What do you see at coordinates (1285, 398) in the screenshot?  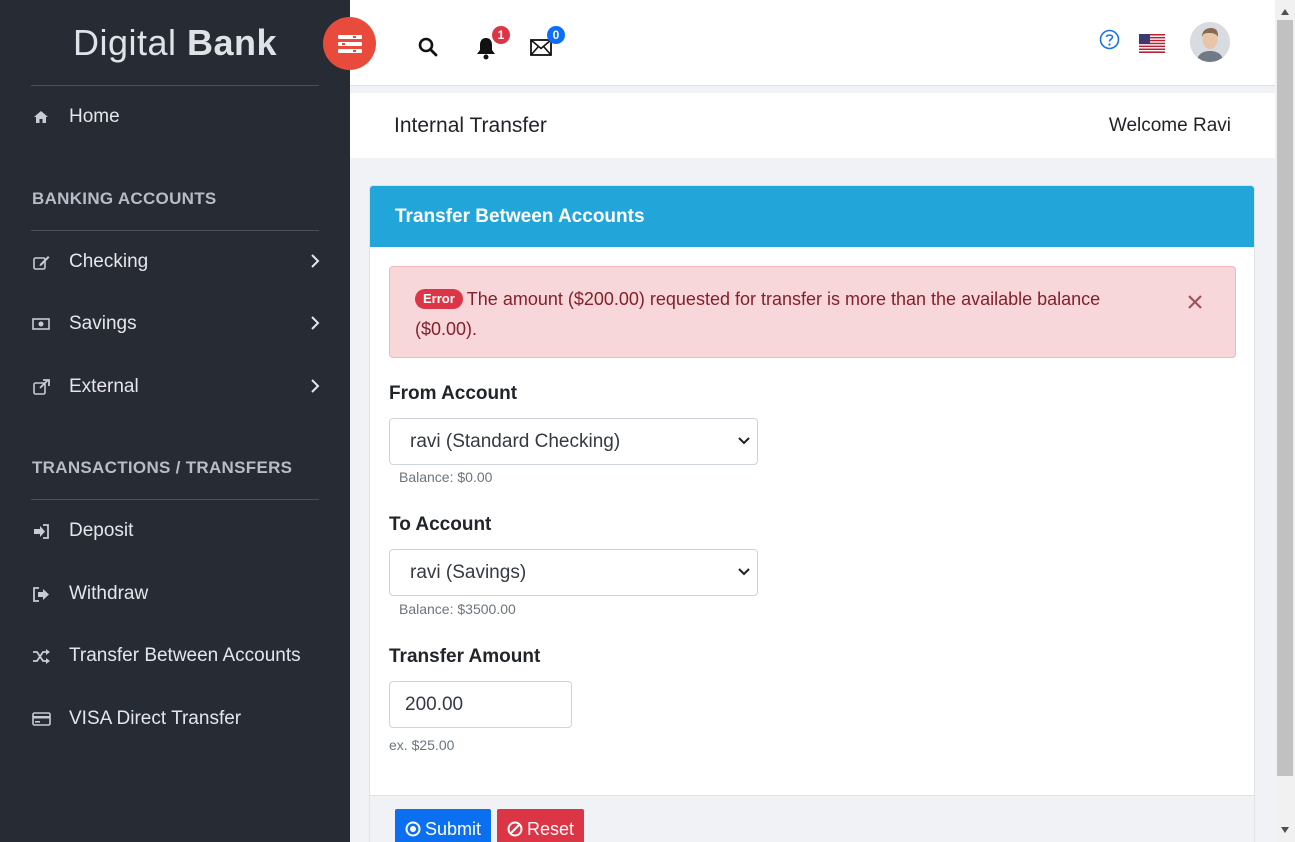 I see `scrollbar-thumb` at bounding box center [1285, 398].